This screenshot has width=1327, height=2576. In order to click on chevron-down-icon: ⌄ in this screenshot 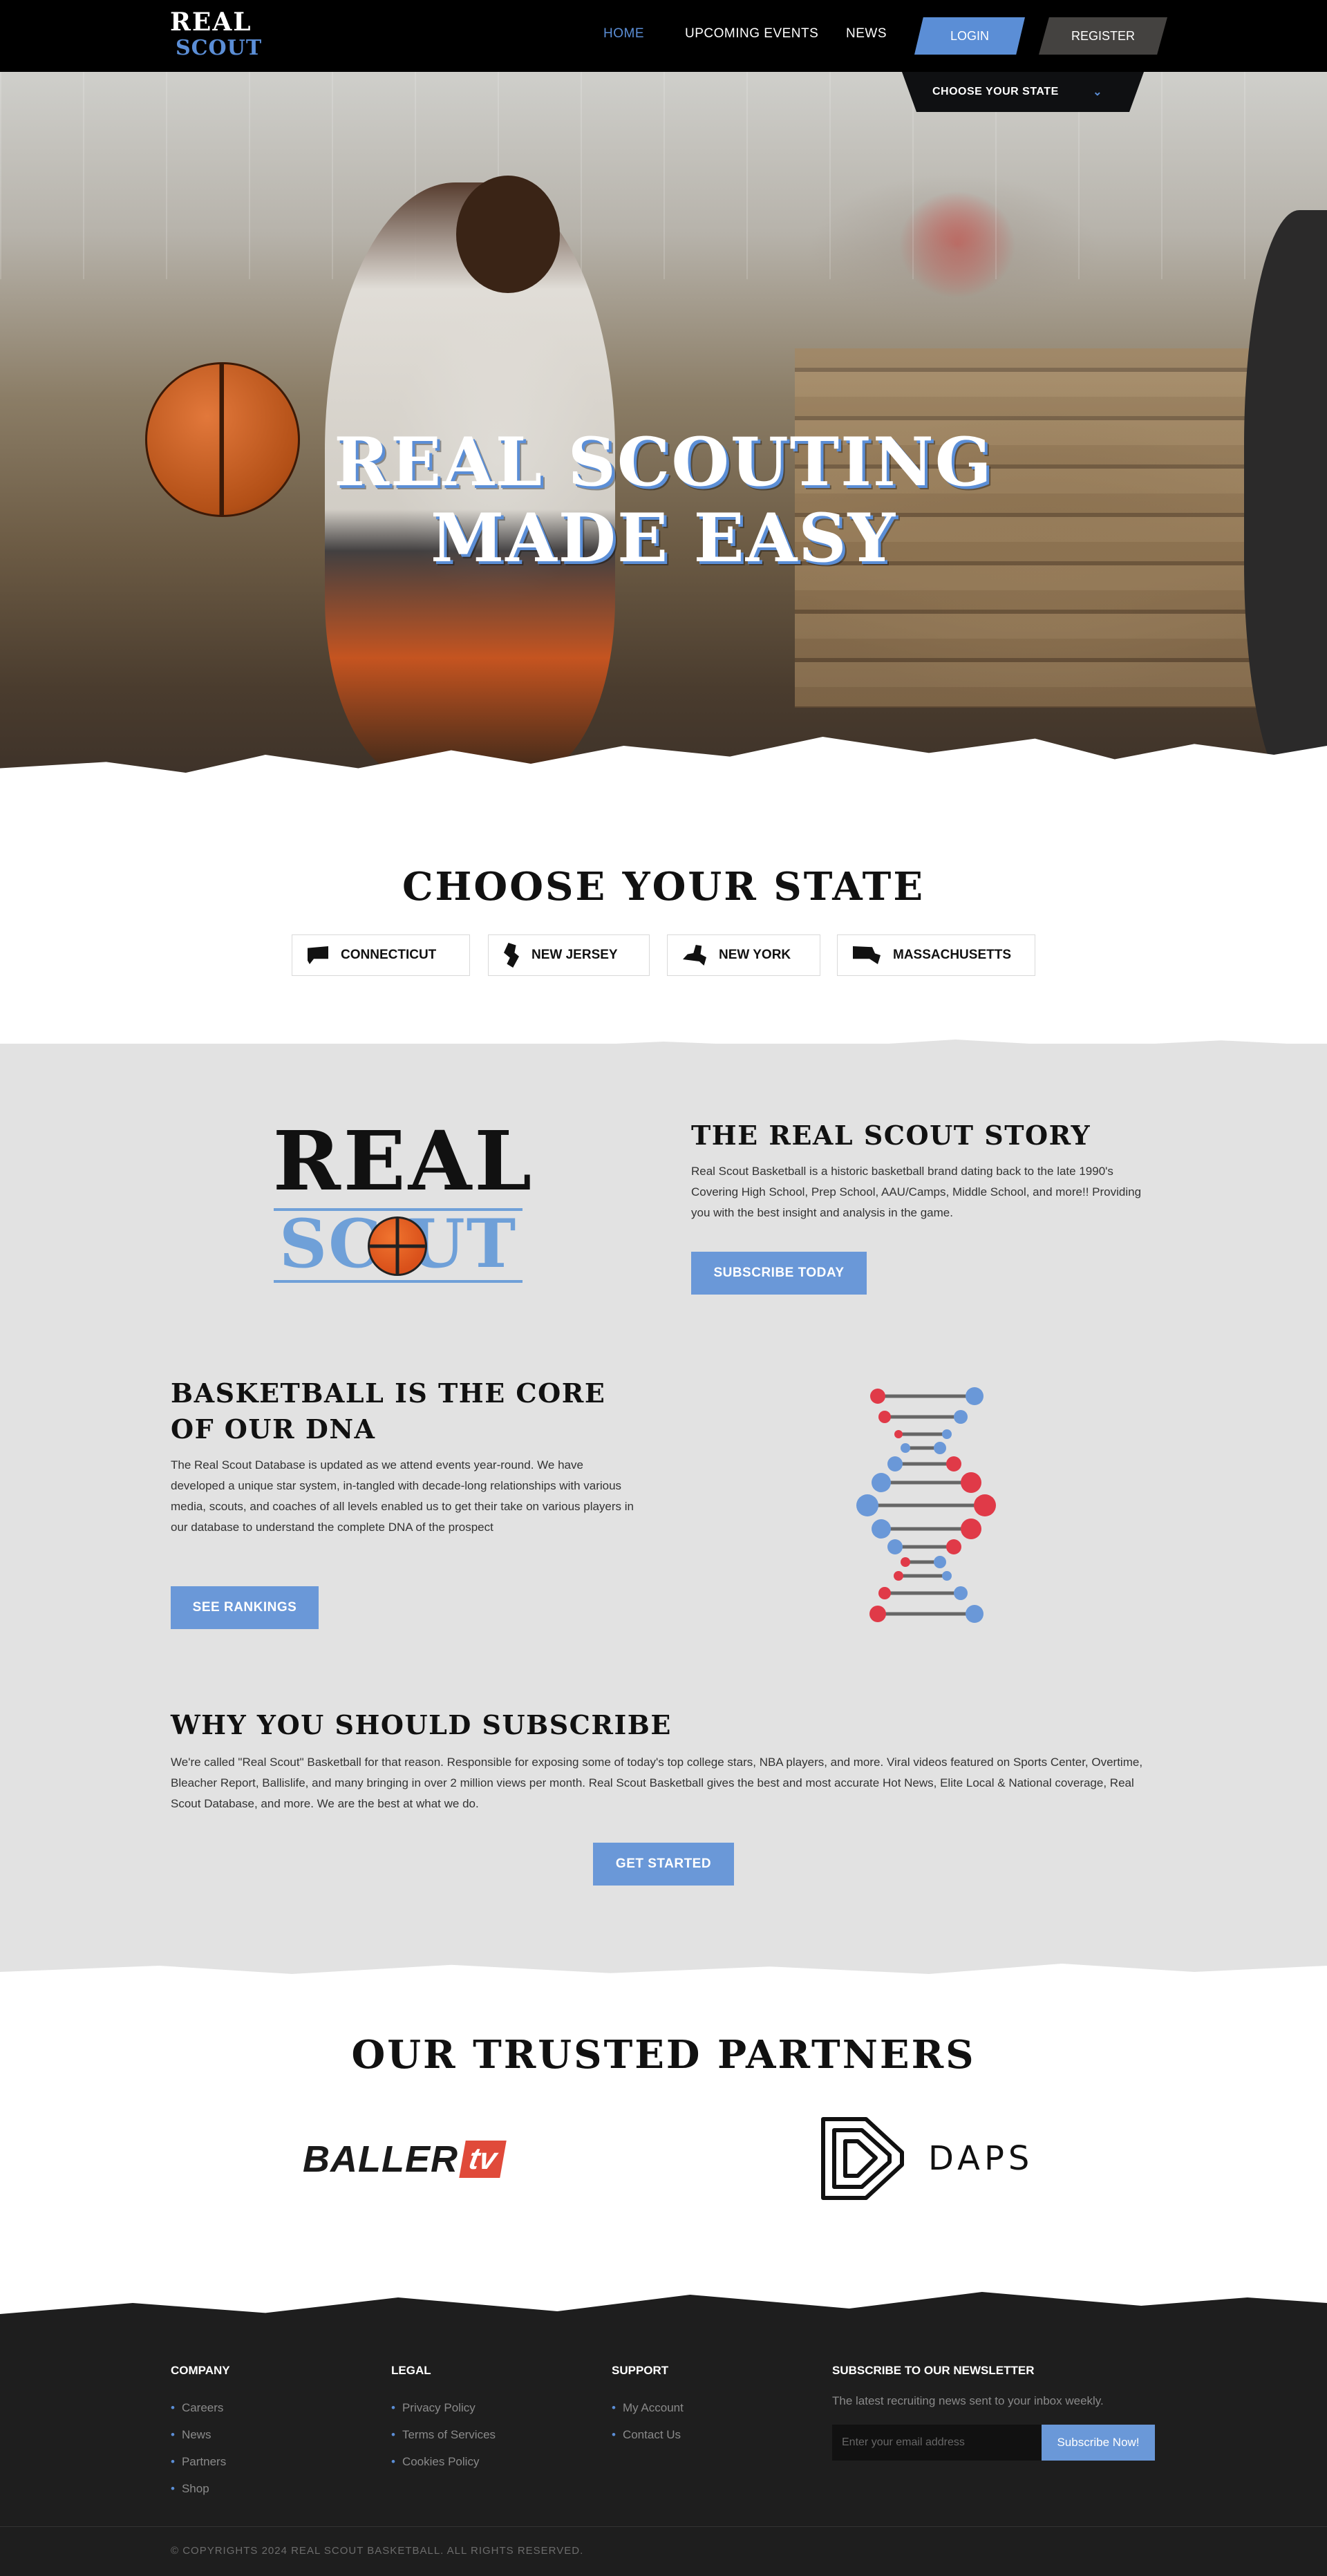, I will do `click(1097, 92)`.